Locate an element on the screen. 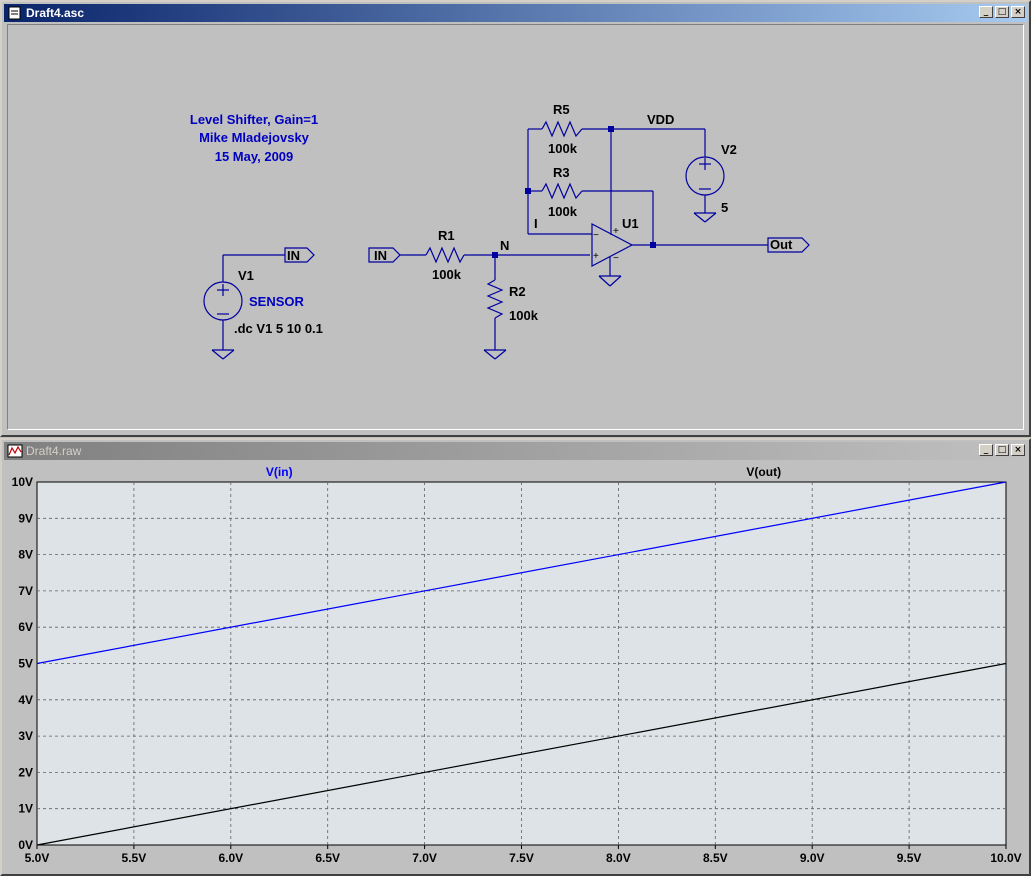 The image size is (1031, 876). r5-name: R5 is located at coordinates (561, 109).